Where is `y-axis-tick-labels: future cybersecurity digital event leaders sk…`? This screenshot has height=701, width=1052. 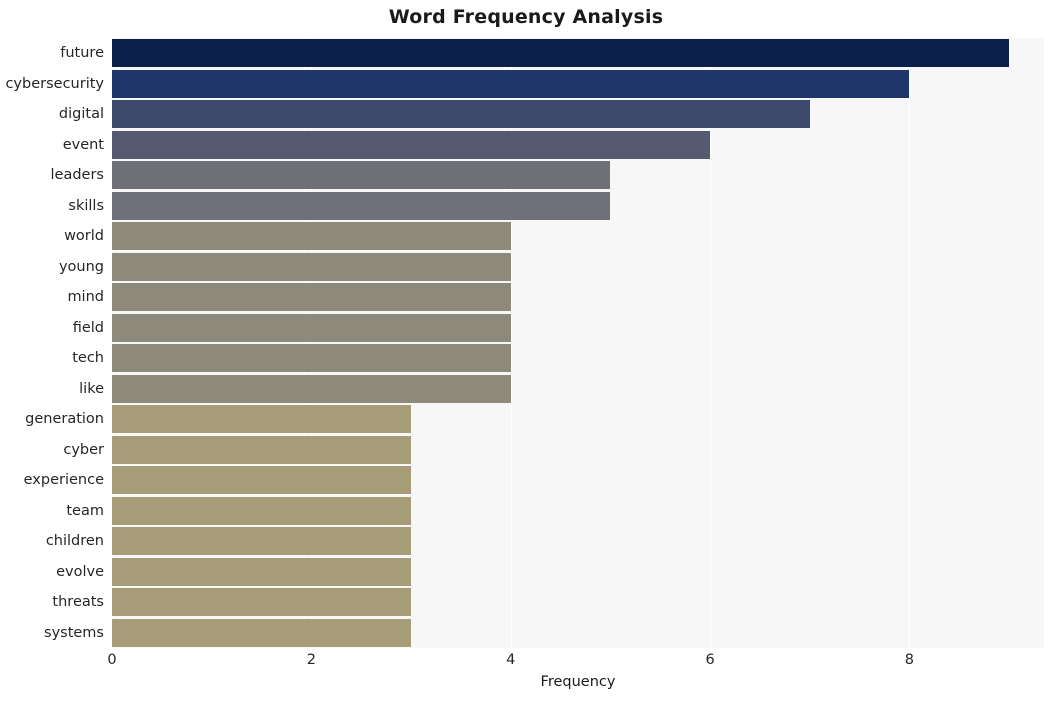 y-axis-tick-labels: future cybersecurity digital event leaders sk… is located at coordinates (52, 343).